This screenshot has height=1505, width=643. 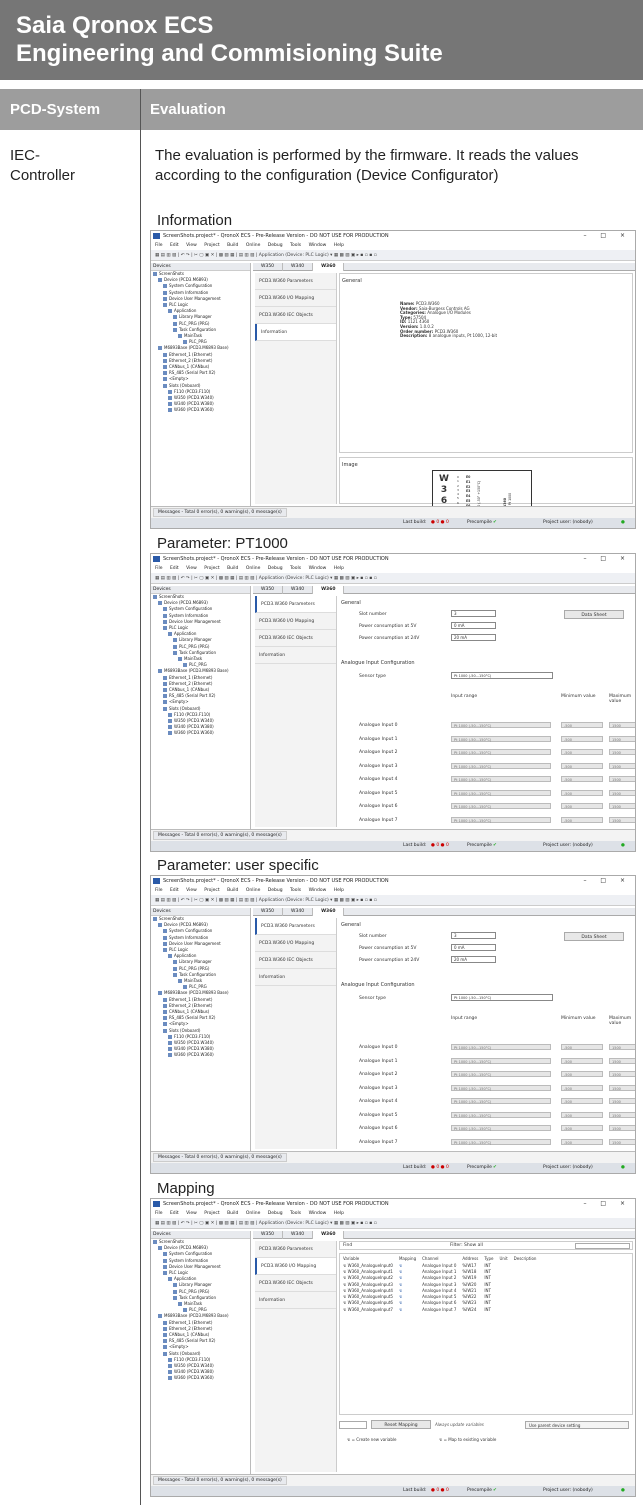 I want to click on variable-cell: ↯ W360_AnalogueInput4, so click(x=368, y=1290).